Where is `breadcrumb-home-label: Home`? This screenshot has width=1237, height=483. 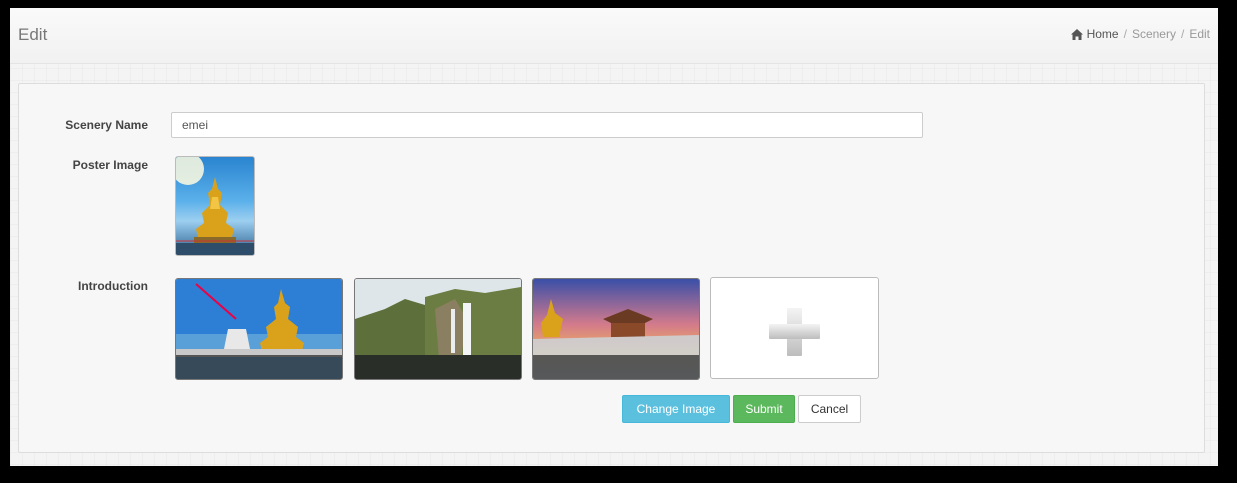
breadcrumb-home-label: Home is located at coordinates (1102, 34).